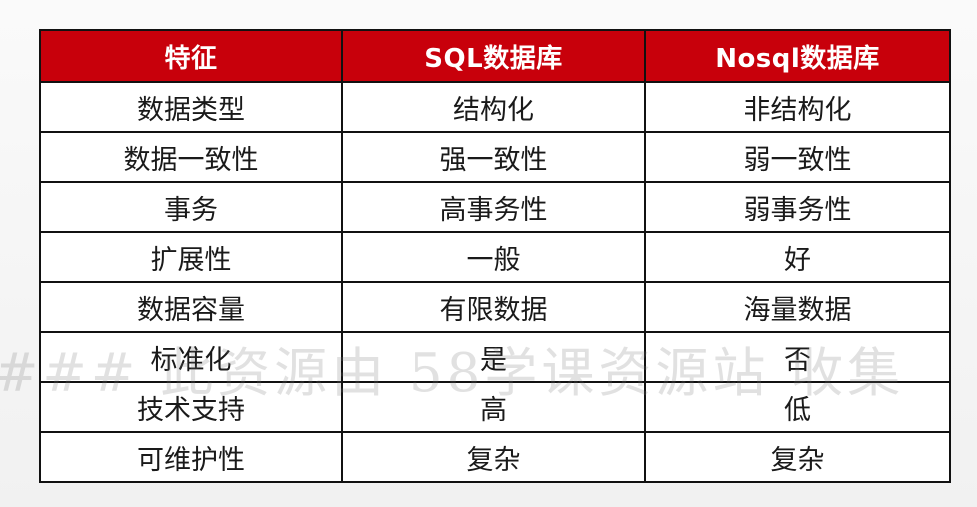 The image size is (977, 507). Describe the element at coordinates (797, 56) in the screenshot. I see `header-nosql: Nosql数据库` at that location.